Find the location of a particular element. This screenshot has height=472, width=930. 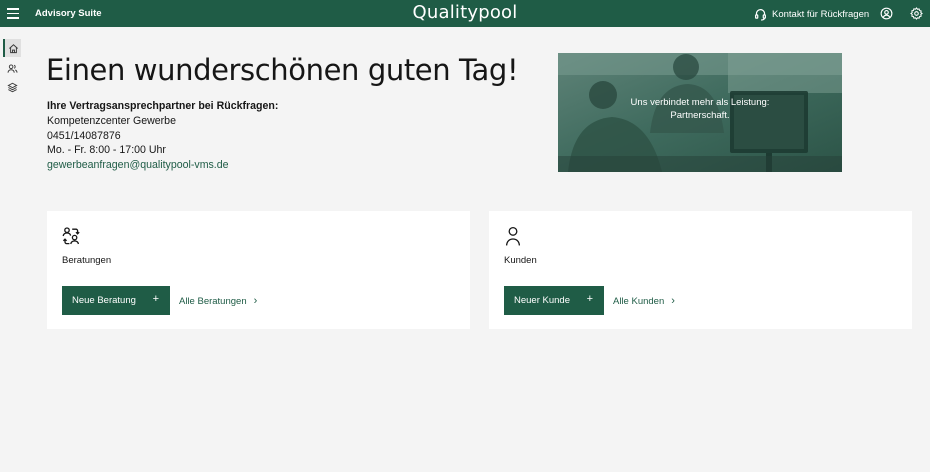

menu-icon is located at coordinates (13, 13).